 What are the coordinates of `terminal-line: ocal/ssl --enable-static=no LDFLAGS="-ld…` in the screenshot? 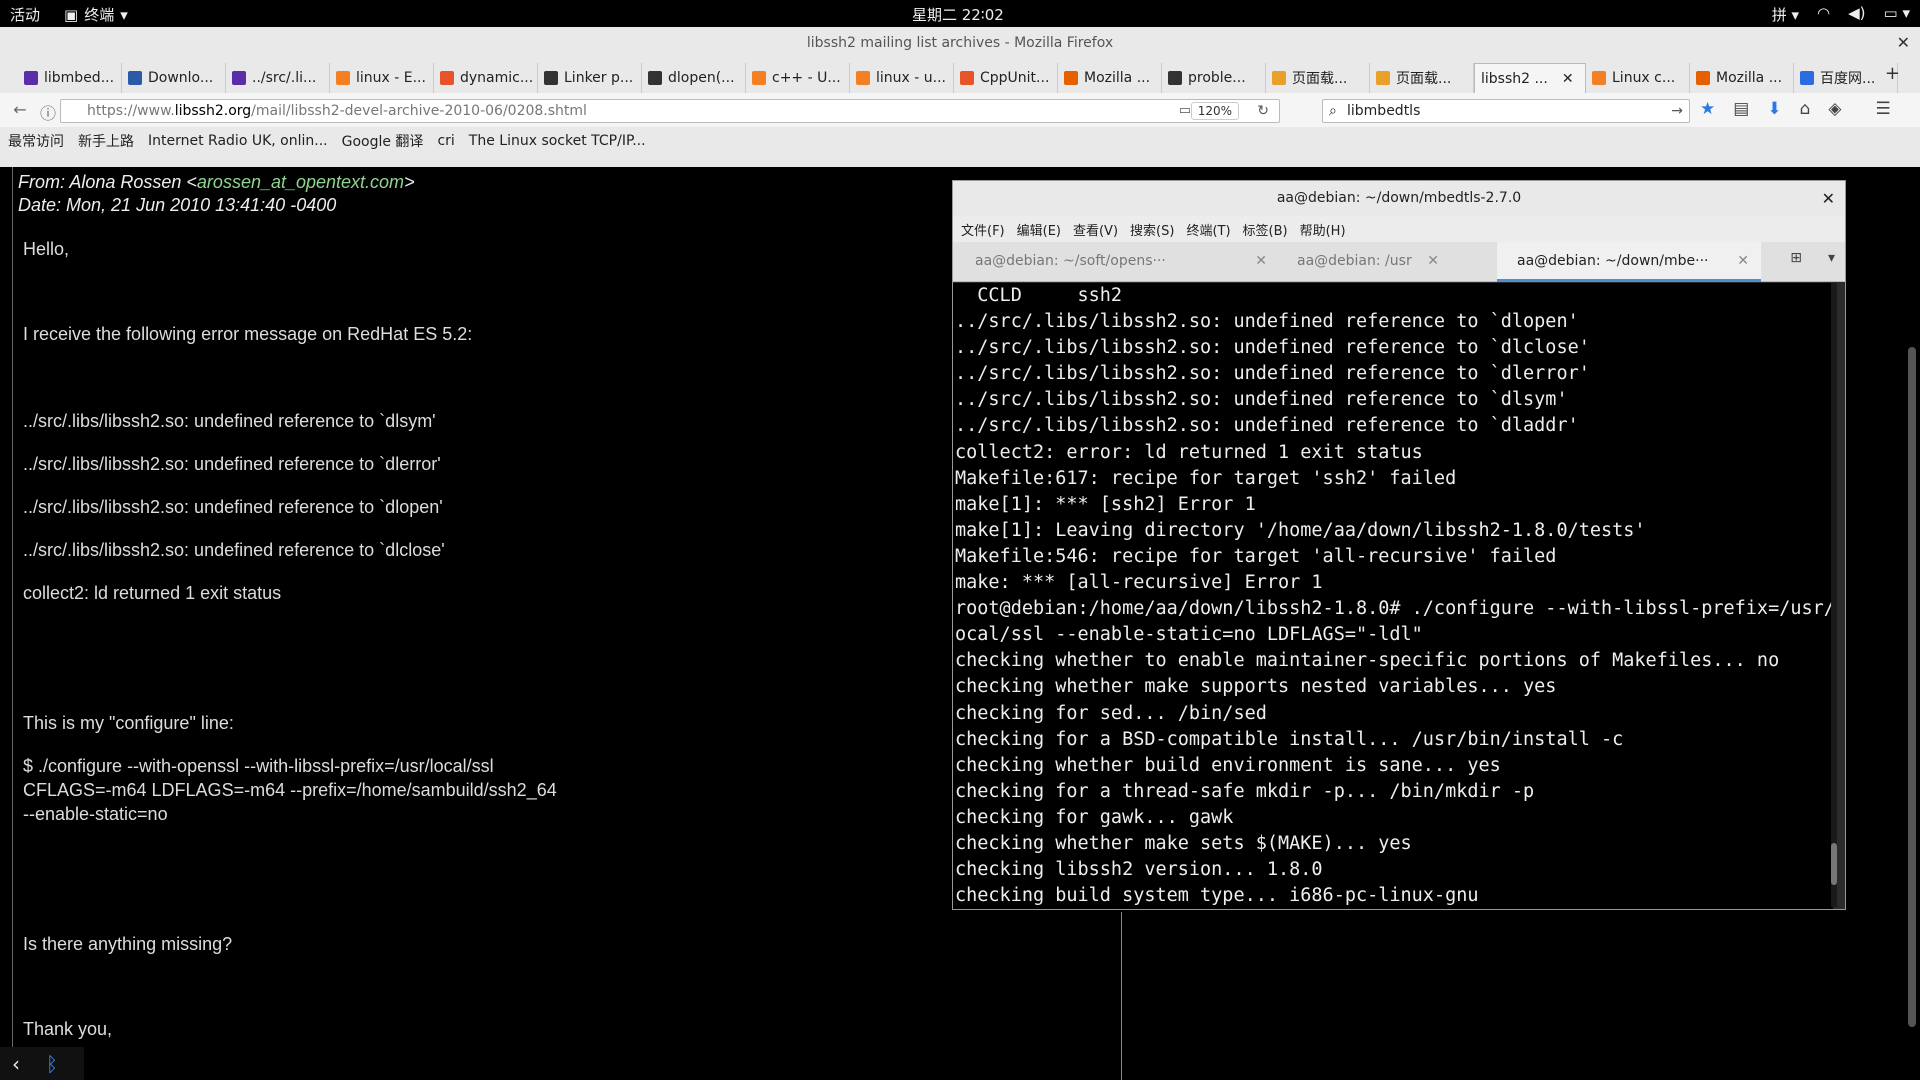 It's located at (1189, 635).